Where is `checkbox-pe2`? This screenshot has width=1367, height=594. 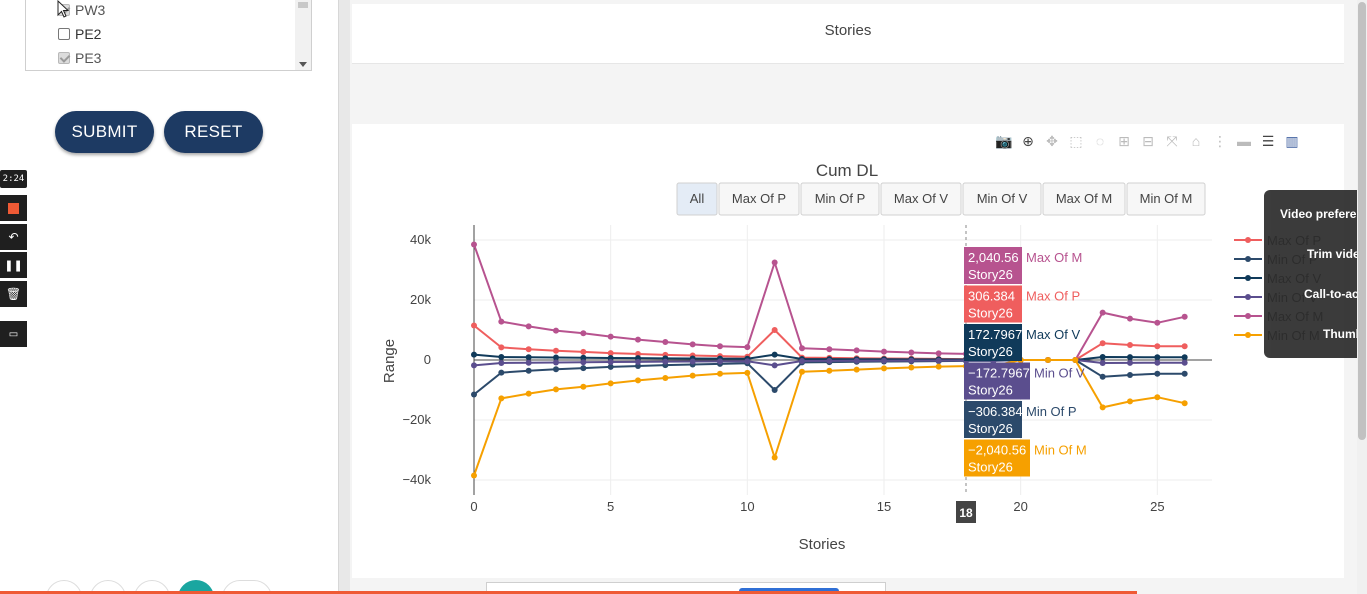 checkbox-pe2 is located at coordinates (64, 34).